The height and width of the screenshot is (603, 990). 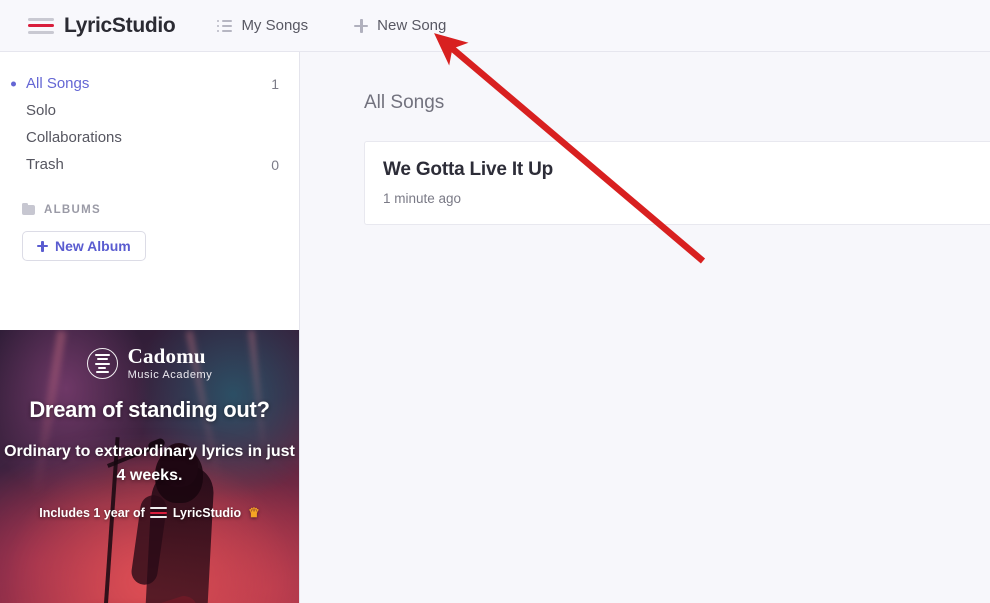 I want to click on nav-new-song: New Song, so click(x=400, y=25).